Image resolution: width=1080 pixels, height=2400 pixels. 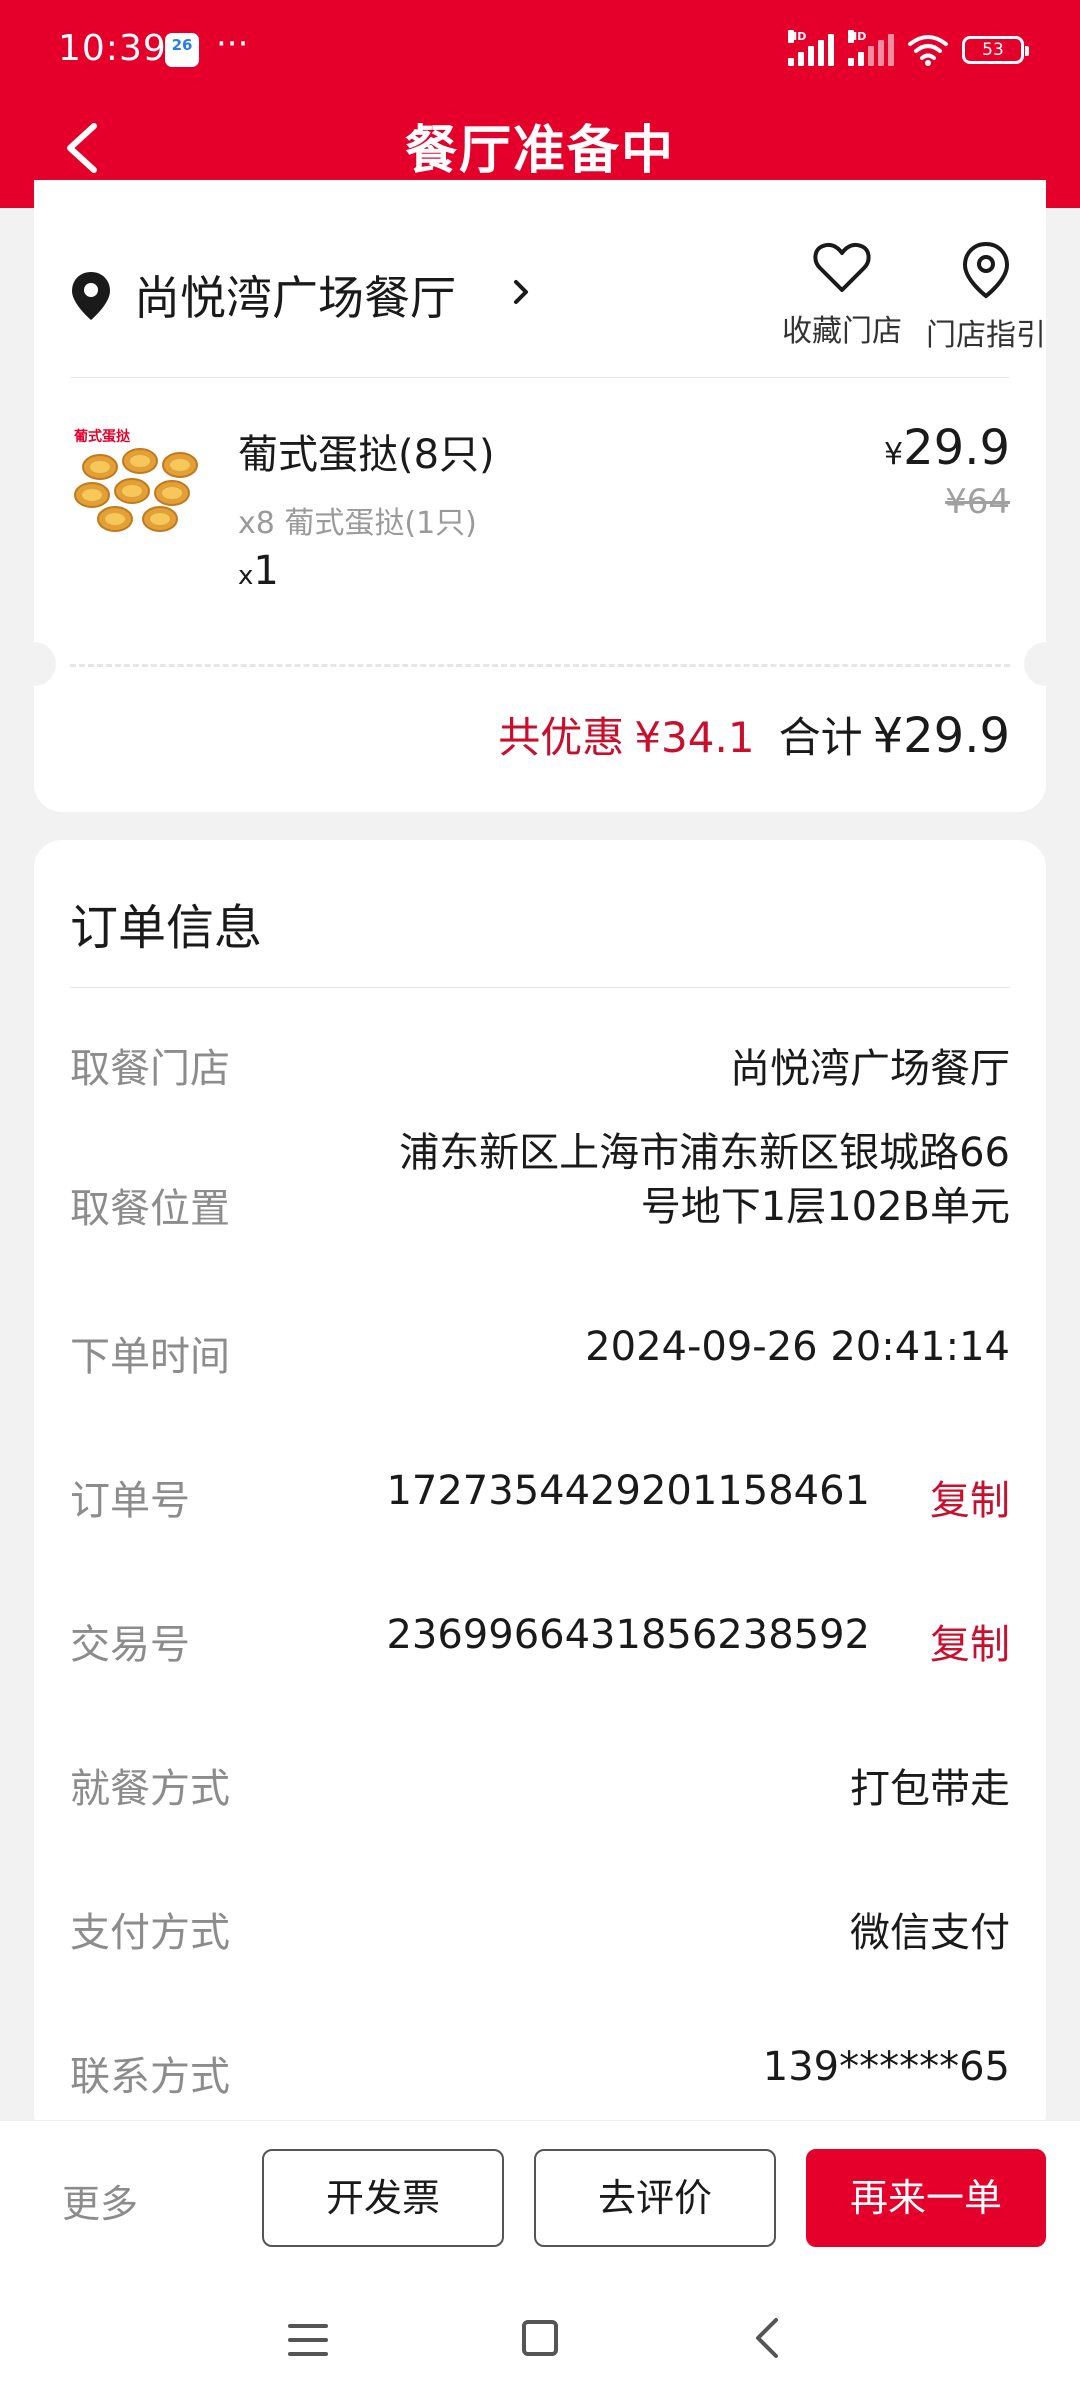 I want to click on total-value: ¥29.9, so click(x=941, y=736).